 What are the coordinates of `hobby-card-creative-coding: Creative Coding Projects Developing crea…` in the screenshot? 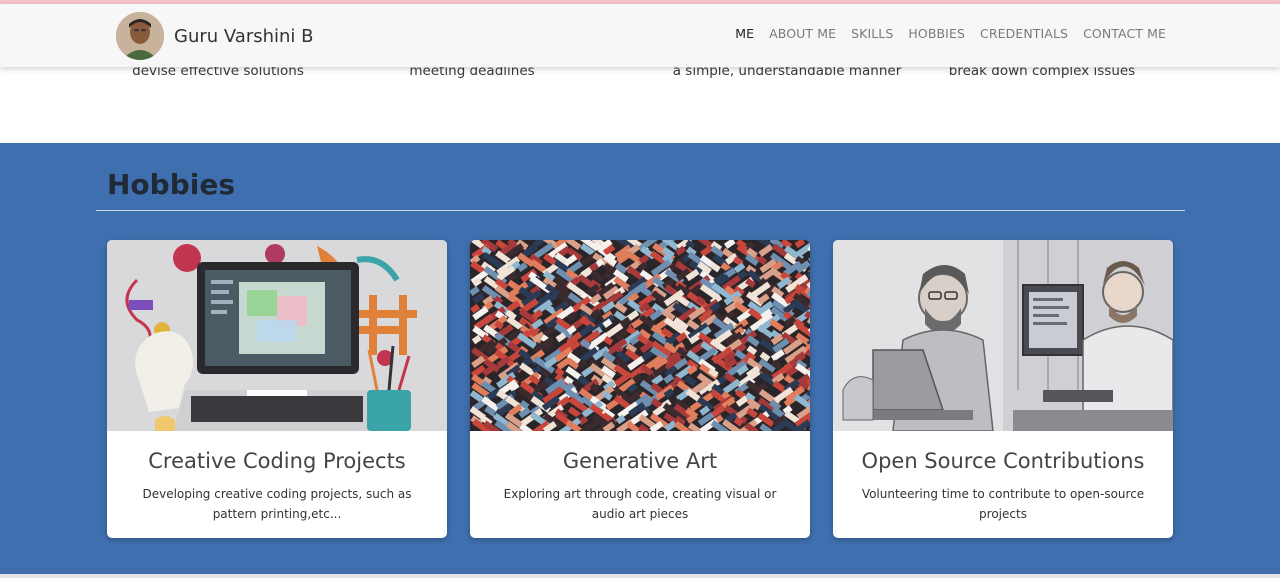 It's located at (277, 389).